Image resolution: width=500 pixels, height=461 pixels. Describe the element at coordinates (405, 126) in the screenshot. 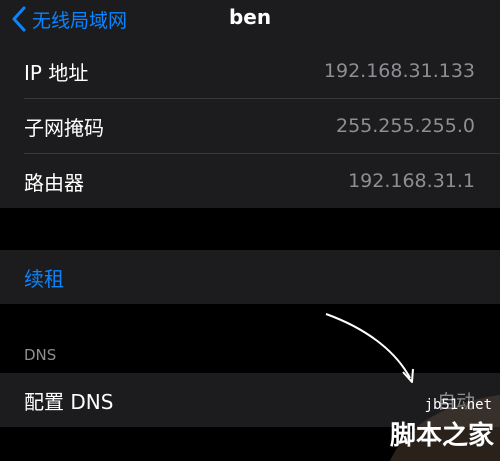

I see `subnet-mask-value: 255.255.255.0` at that location.